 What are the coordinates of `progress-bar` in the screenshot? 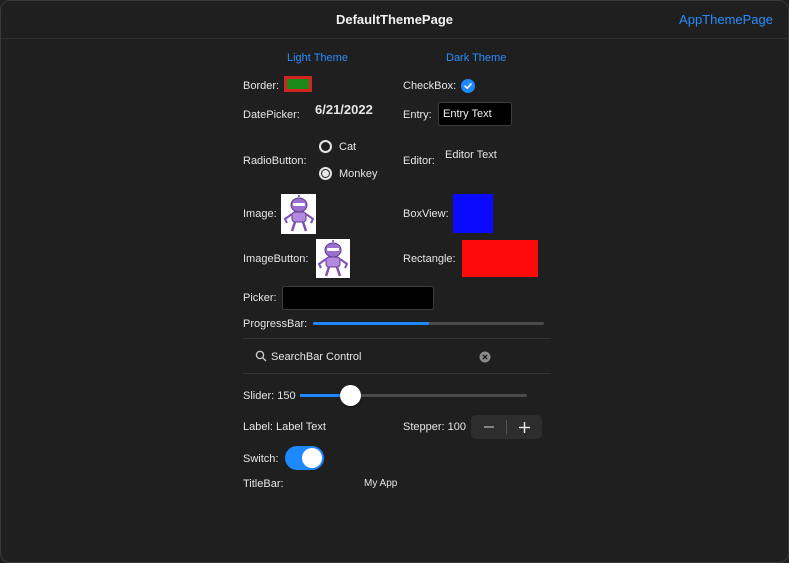 It's located at (428, 323).